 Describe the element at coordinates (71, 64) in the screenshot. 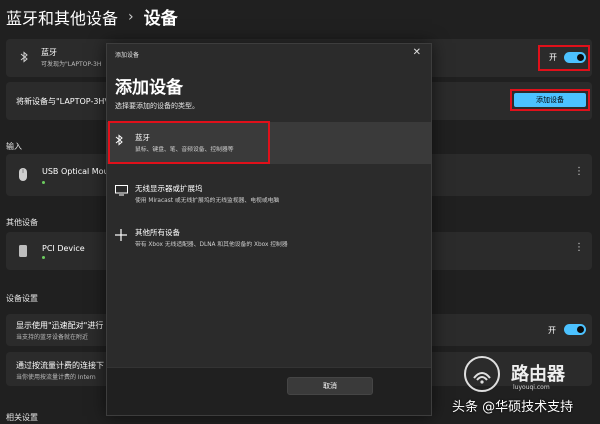

I see `bluetooth-subtitle: 可发现为"LAPTOP-3H` at that location.